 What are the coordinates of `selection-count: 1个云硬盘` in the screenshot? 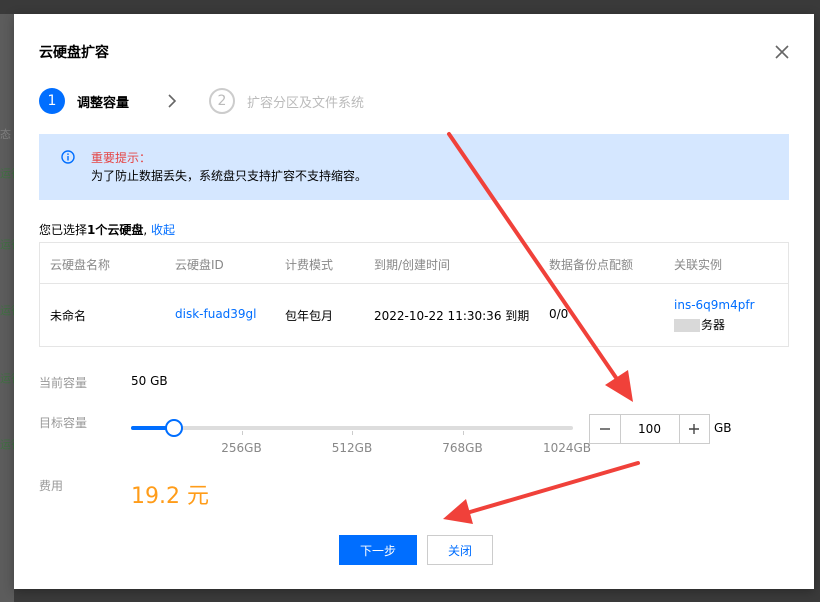 It's located at (115, 230).